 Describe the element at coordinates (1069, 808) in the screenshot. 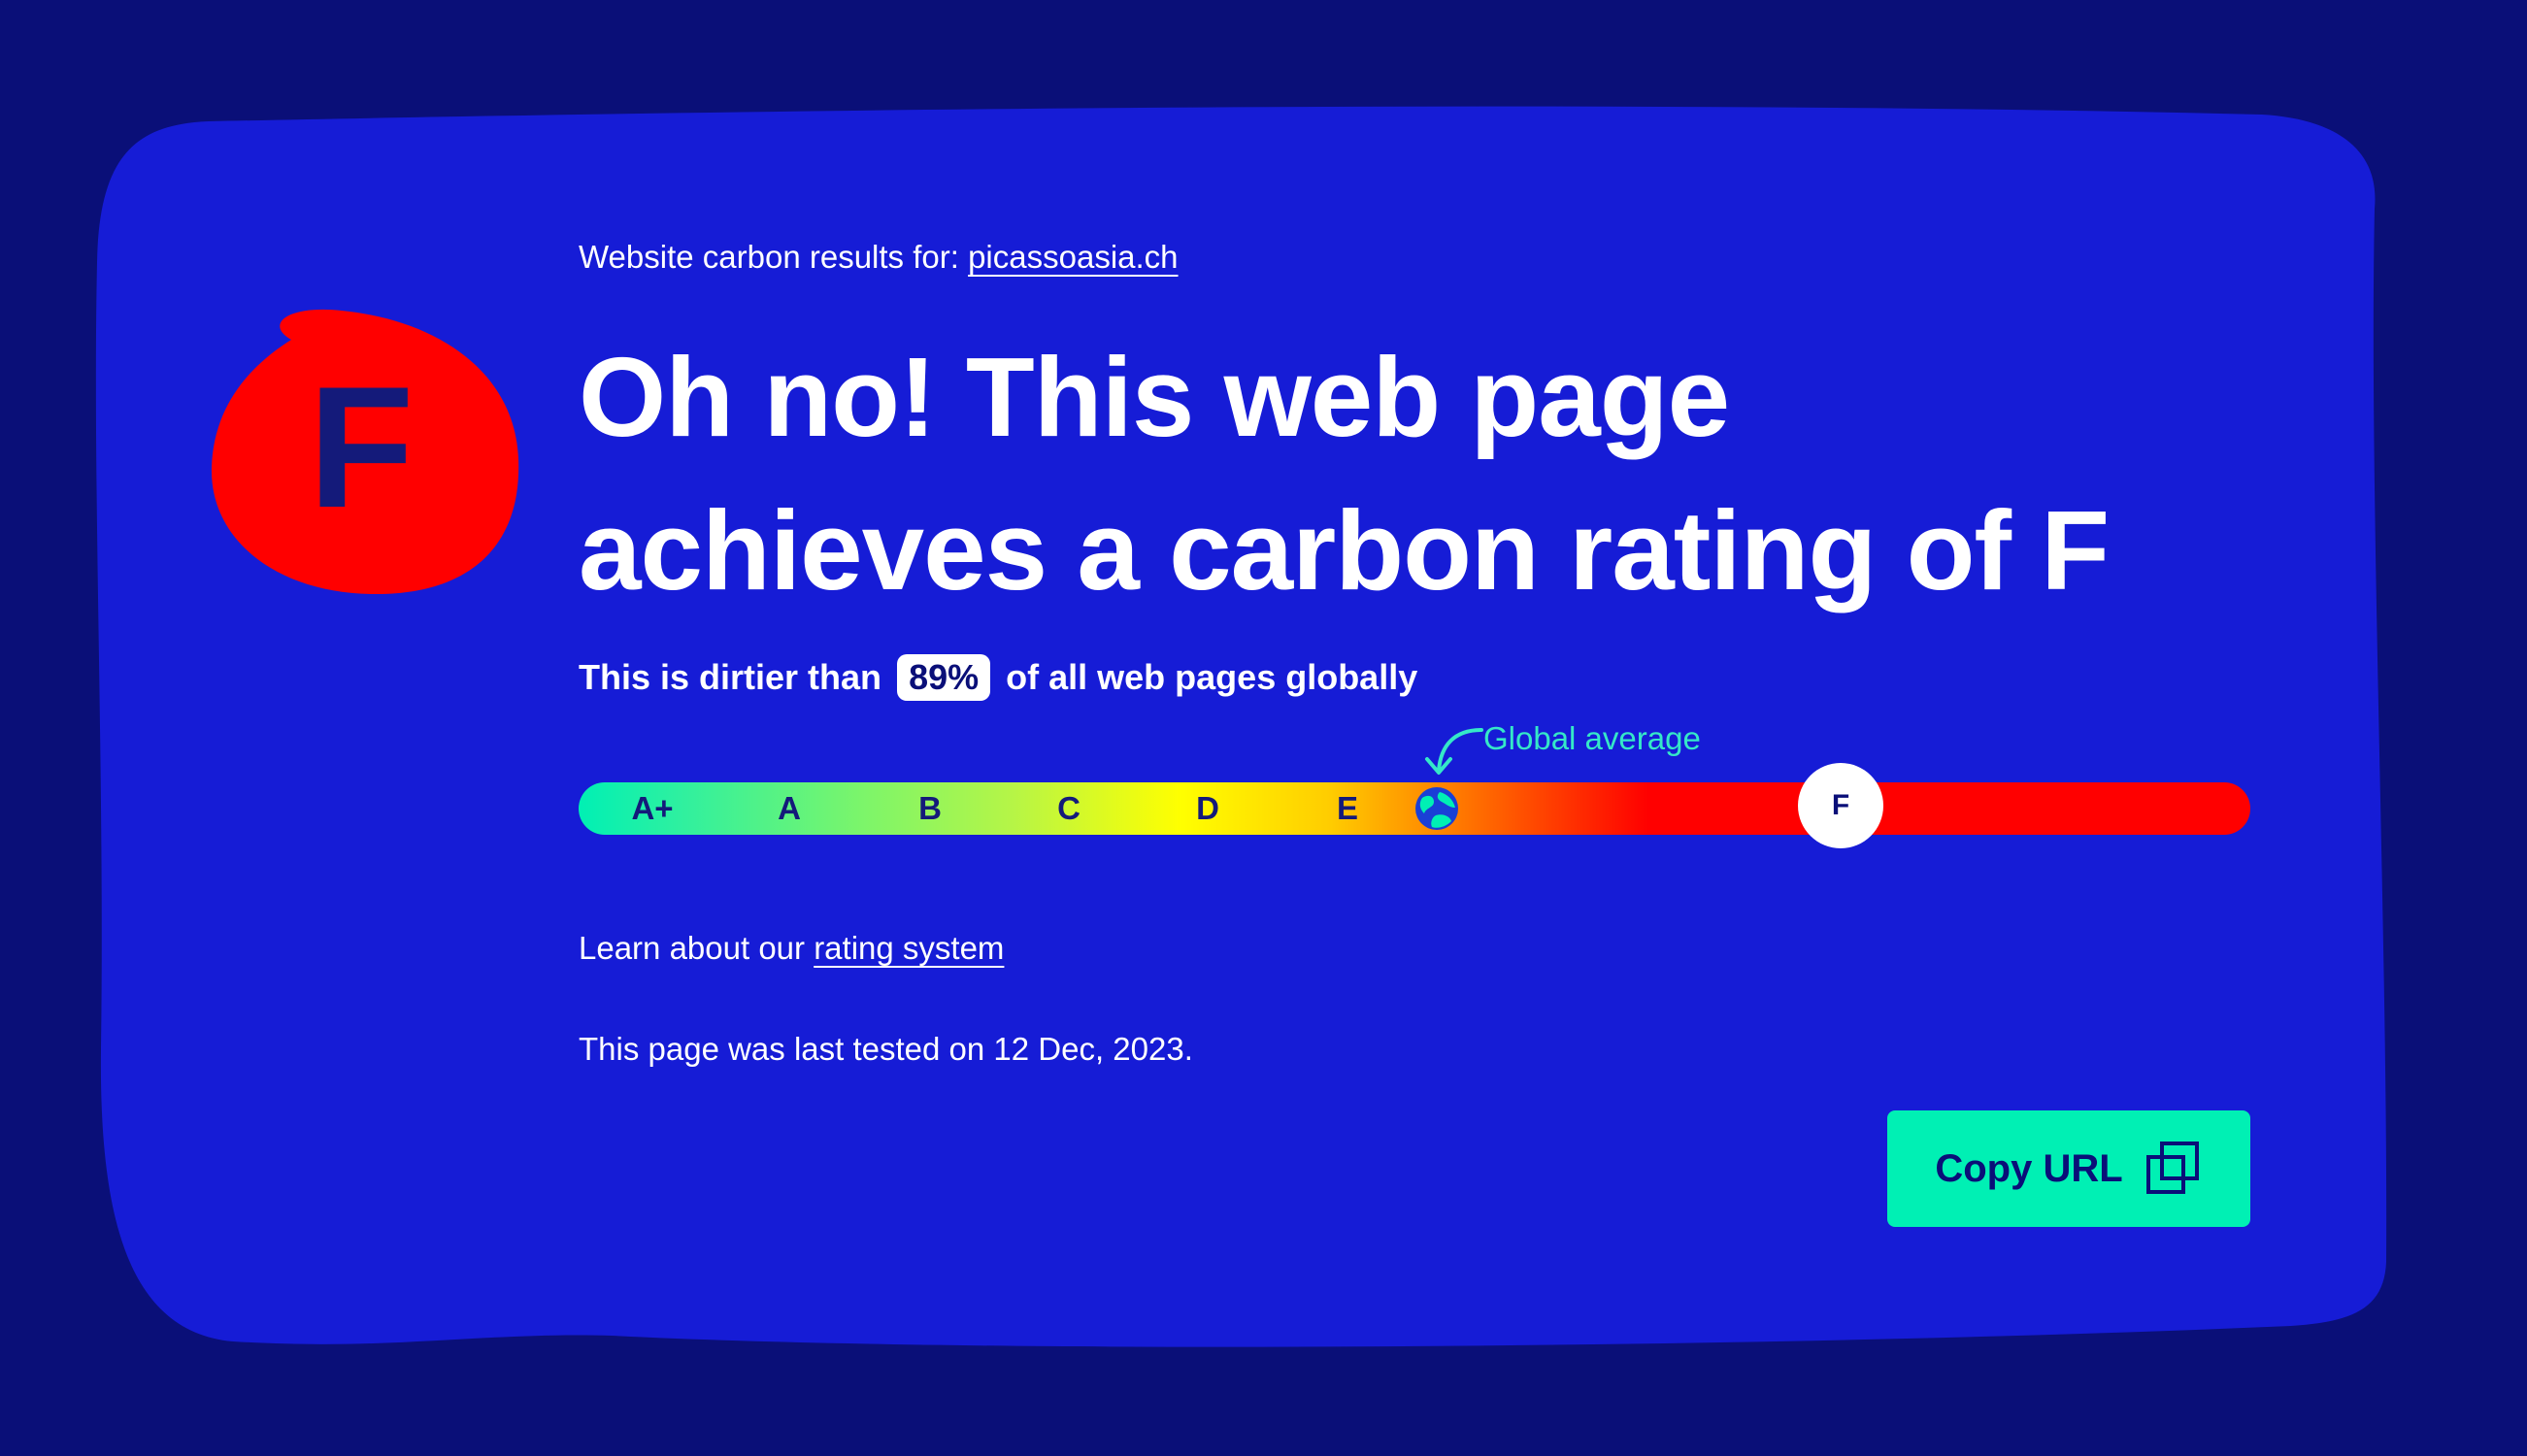

I see `scale-grade-c: C` at that location.